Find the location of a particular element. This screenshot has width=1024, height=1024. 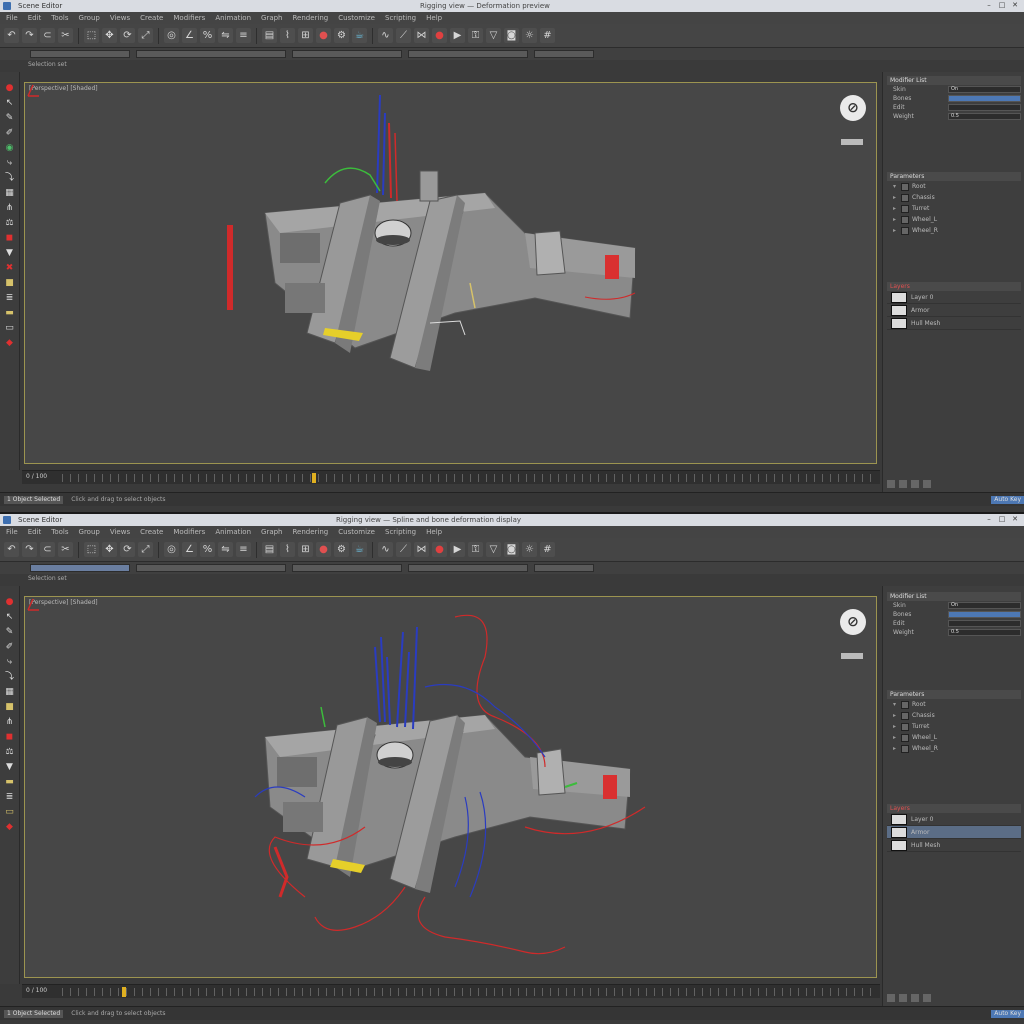

weight-icon: ⚖ is located at coordinates (9, 752).